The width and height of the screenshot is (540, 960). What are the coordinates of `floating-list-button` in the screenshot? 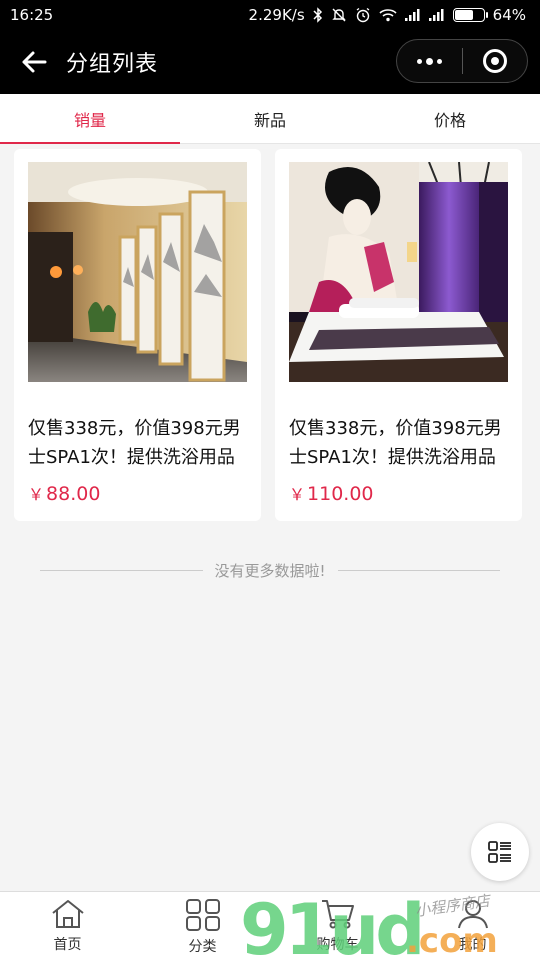 It's located at (500, 852).